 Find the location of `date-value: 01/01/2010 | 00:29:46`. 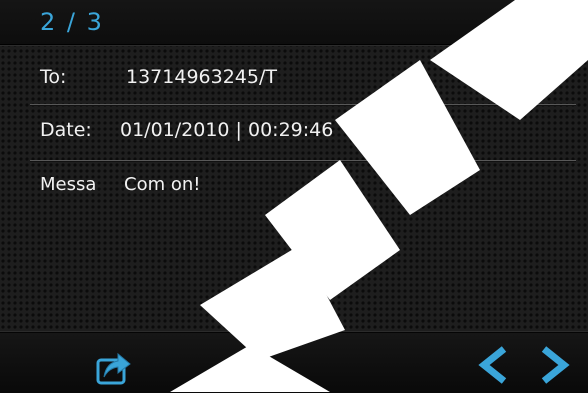

date-value: 01/01/2010 | 00:29:46 is located at coordinates (227, 130).